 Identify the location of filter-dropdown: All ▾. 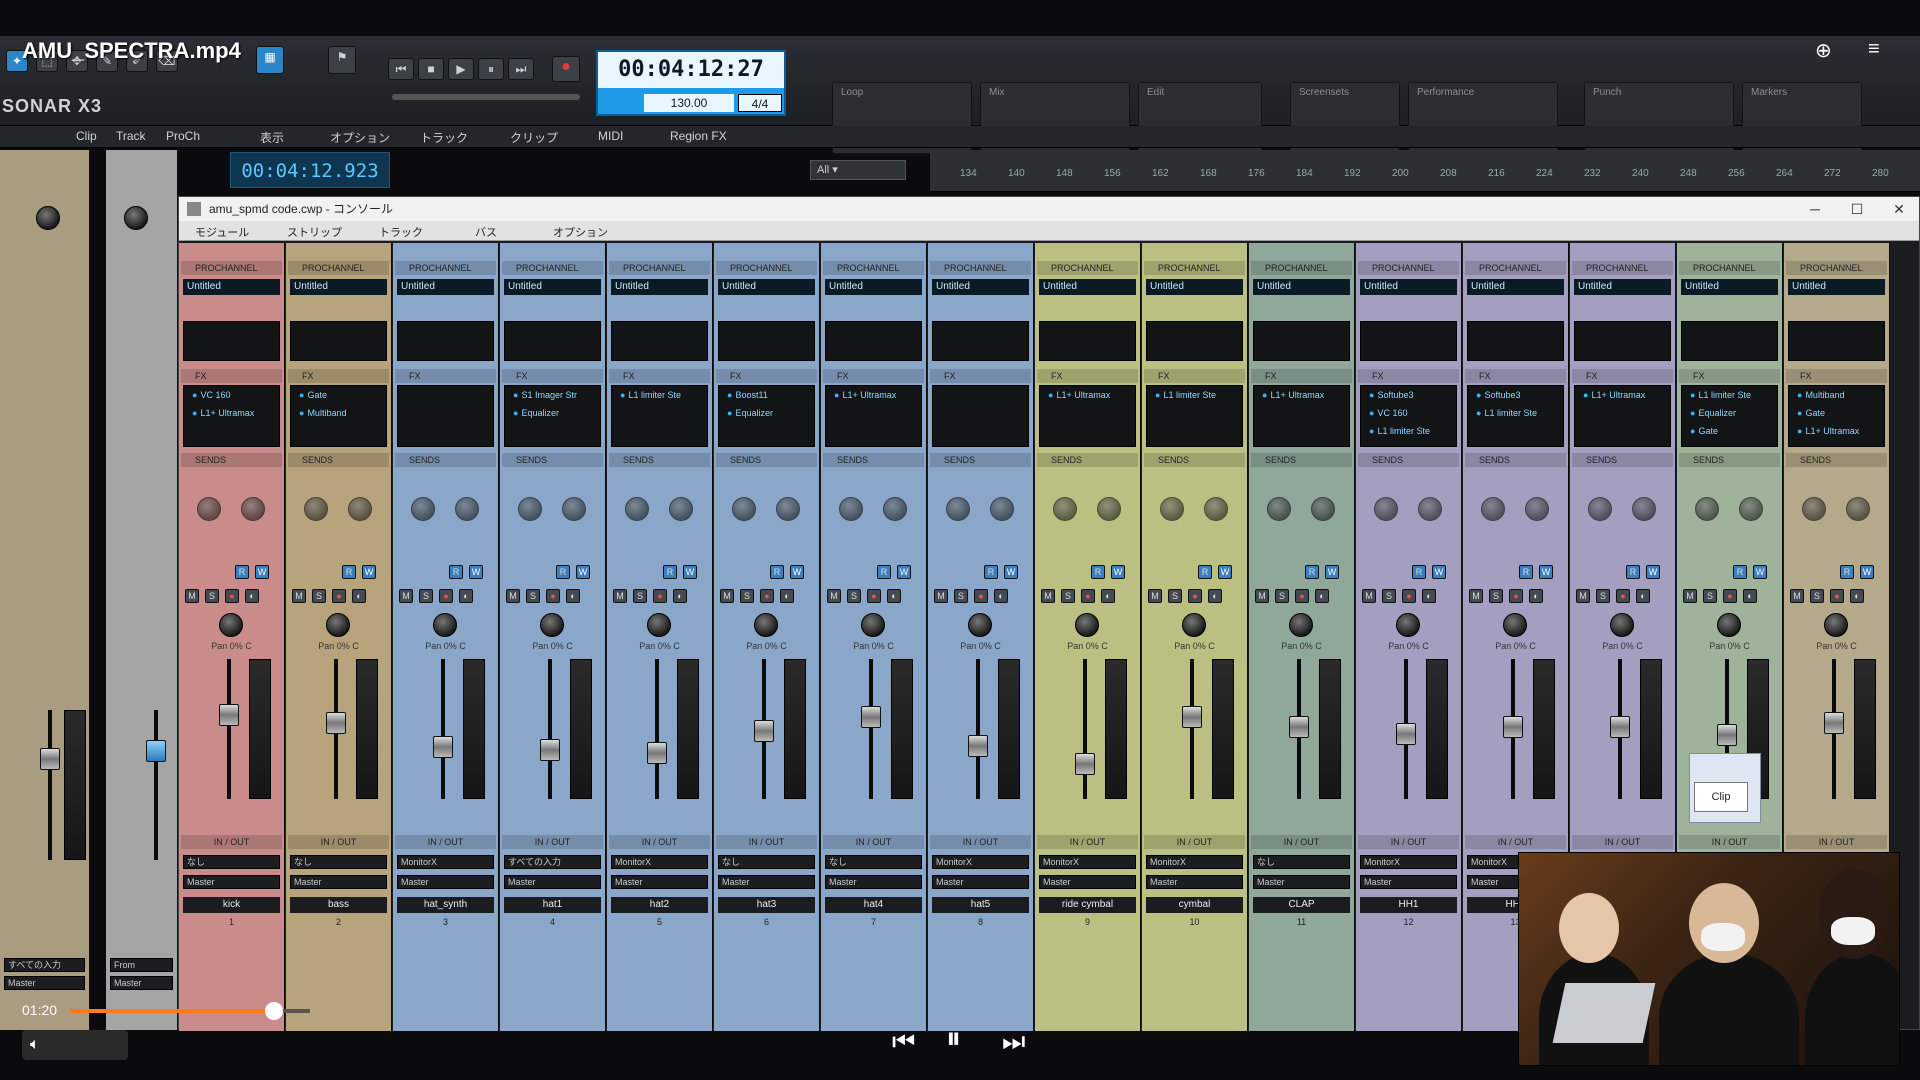
(858, 170).